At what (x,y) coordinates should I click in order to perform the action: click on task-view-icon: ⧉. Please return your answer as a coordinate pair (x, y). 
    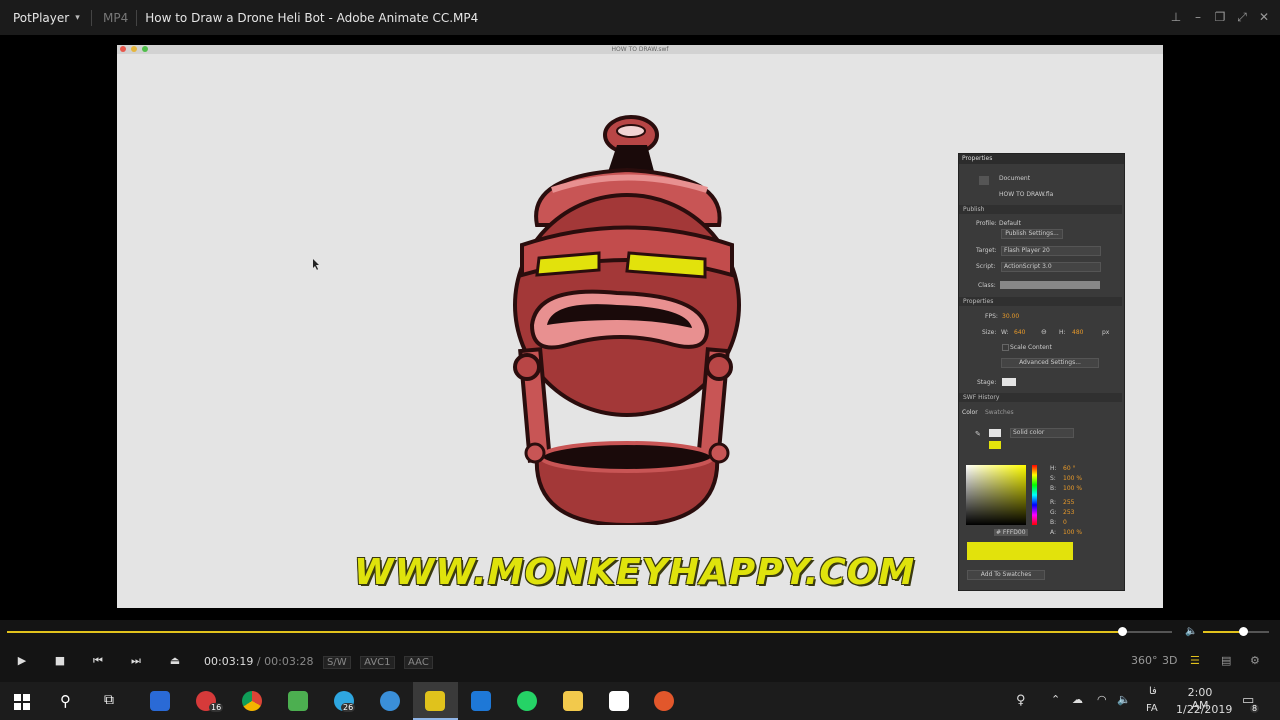
    Looking at the image, I should click on (109, 700).